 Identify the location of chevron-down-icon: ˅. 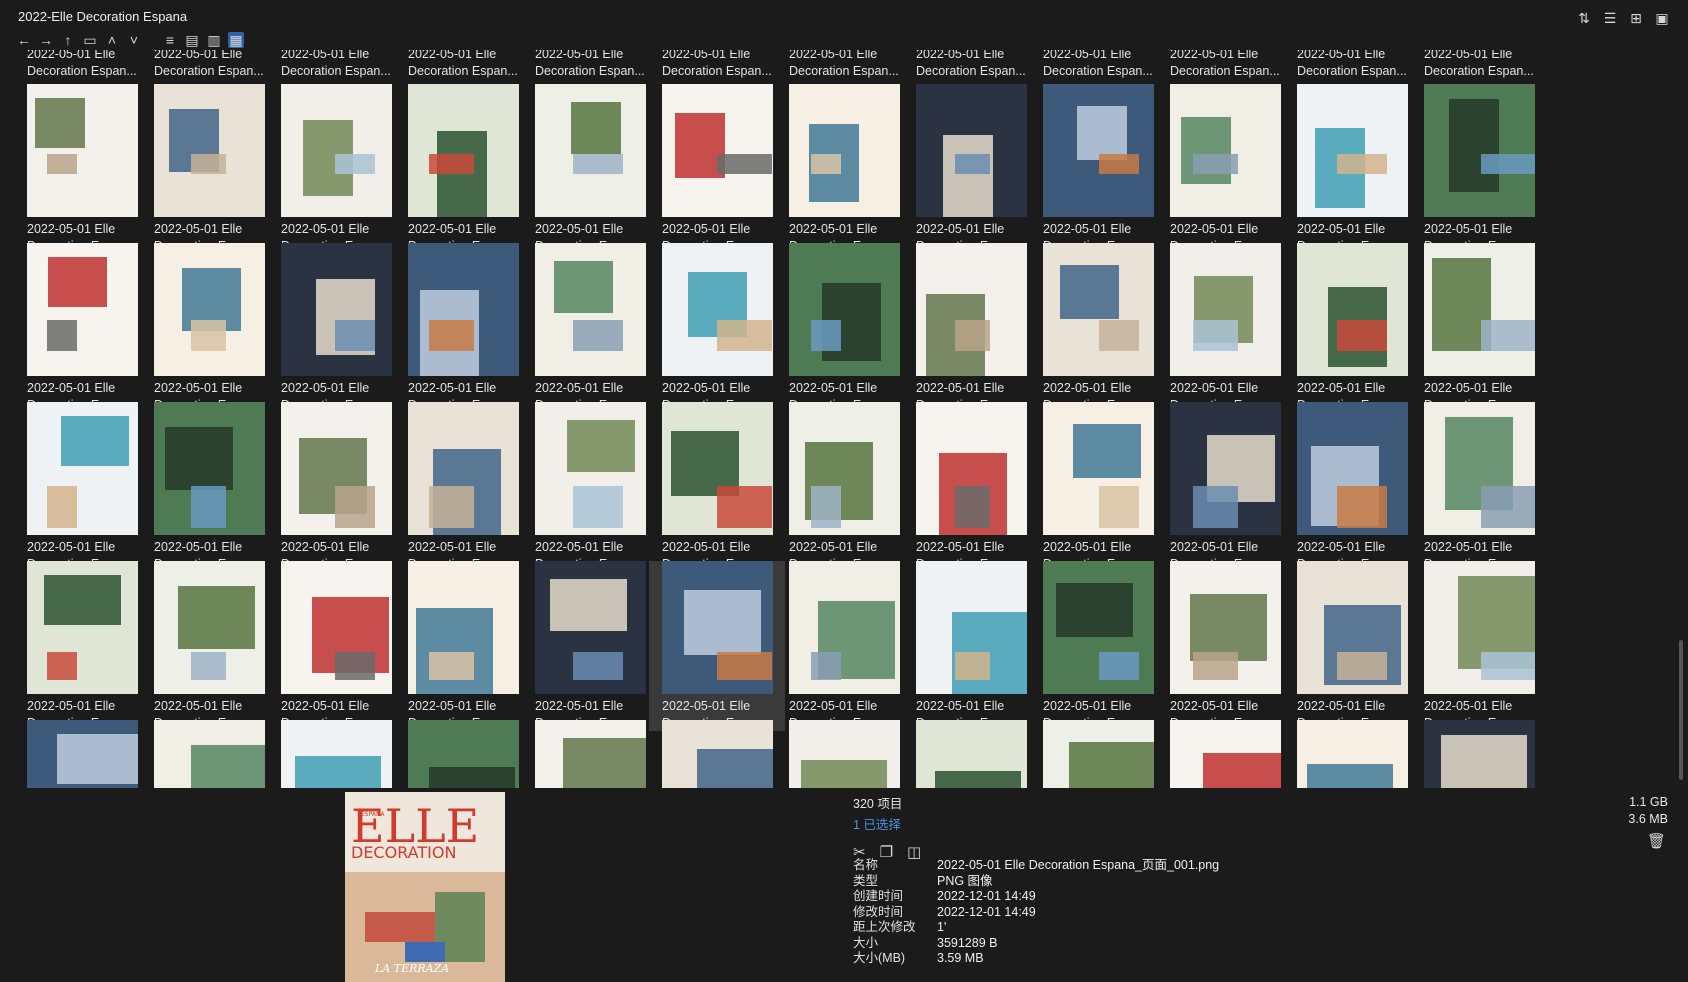
(134, 40).